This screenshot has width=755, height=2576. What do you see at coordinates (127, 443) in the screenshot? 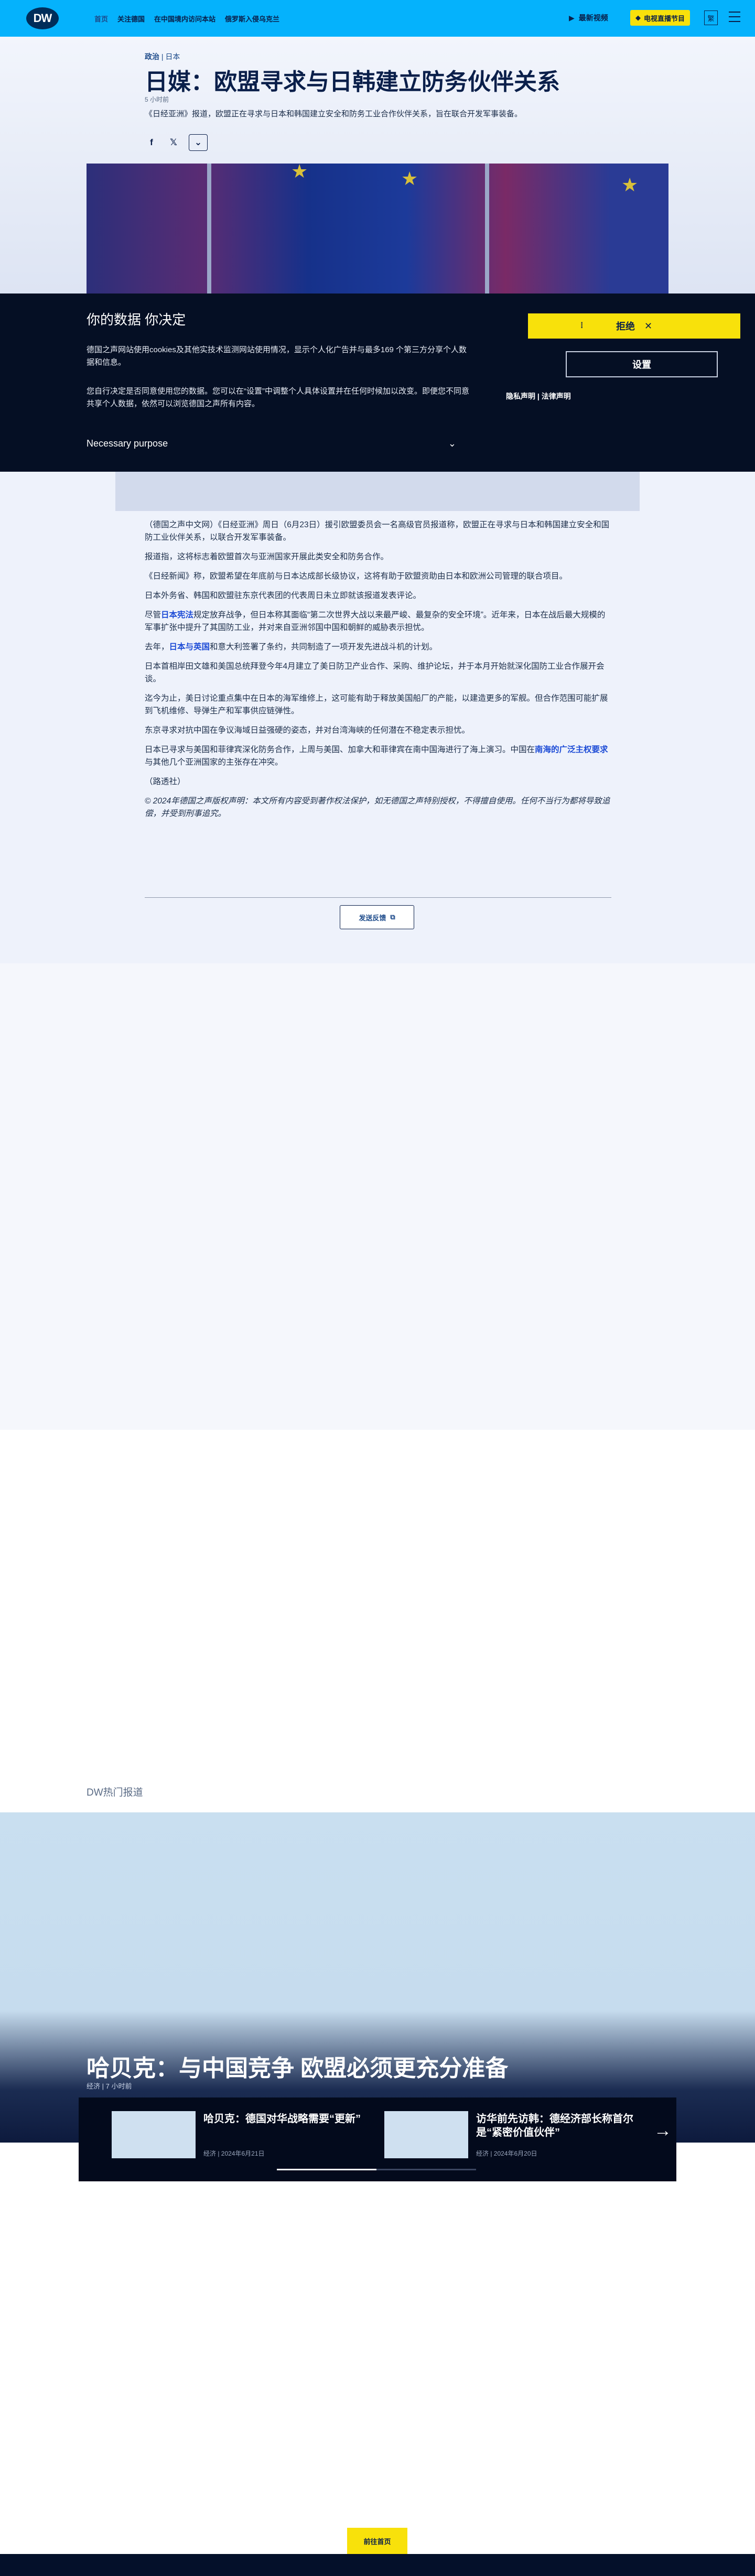
I see `necessary-purpose-label: Necessary purpose` at bounding box center [127, 443].